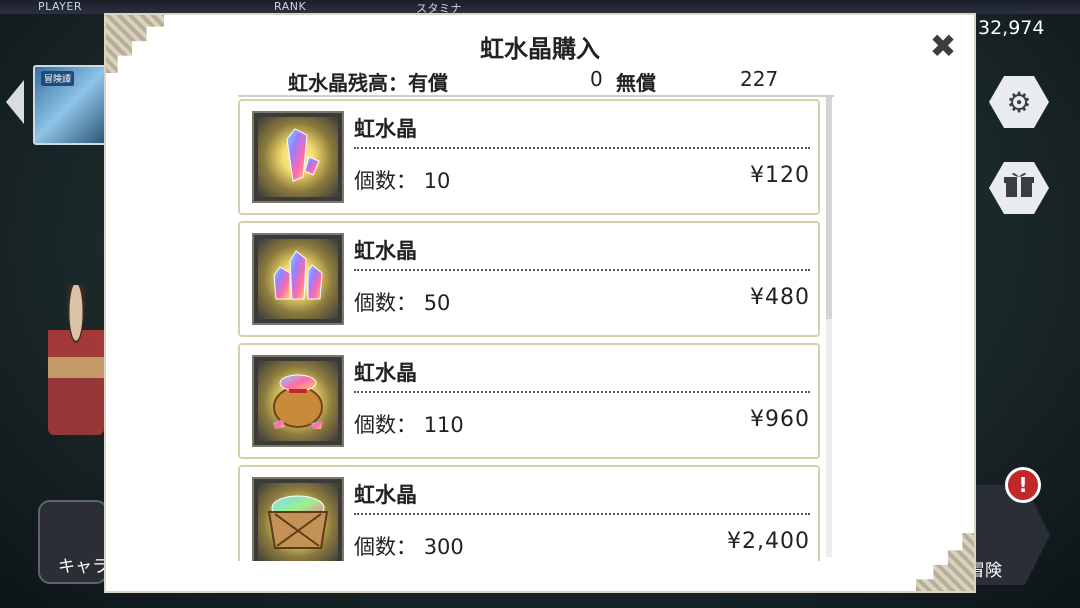 This screenshot has height=608, width=1080. Describe the element at coordinates (437, 181) in the screenshot. I see `count-value: 10` at that location.